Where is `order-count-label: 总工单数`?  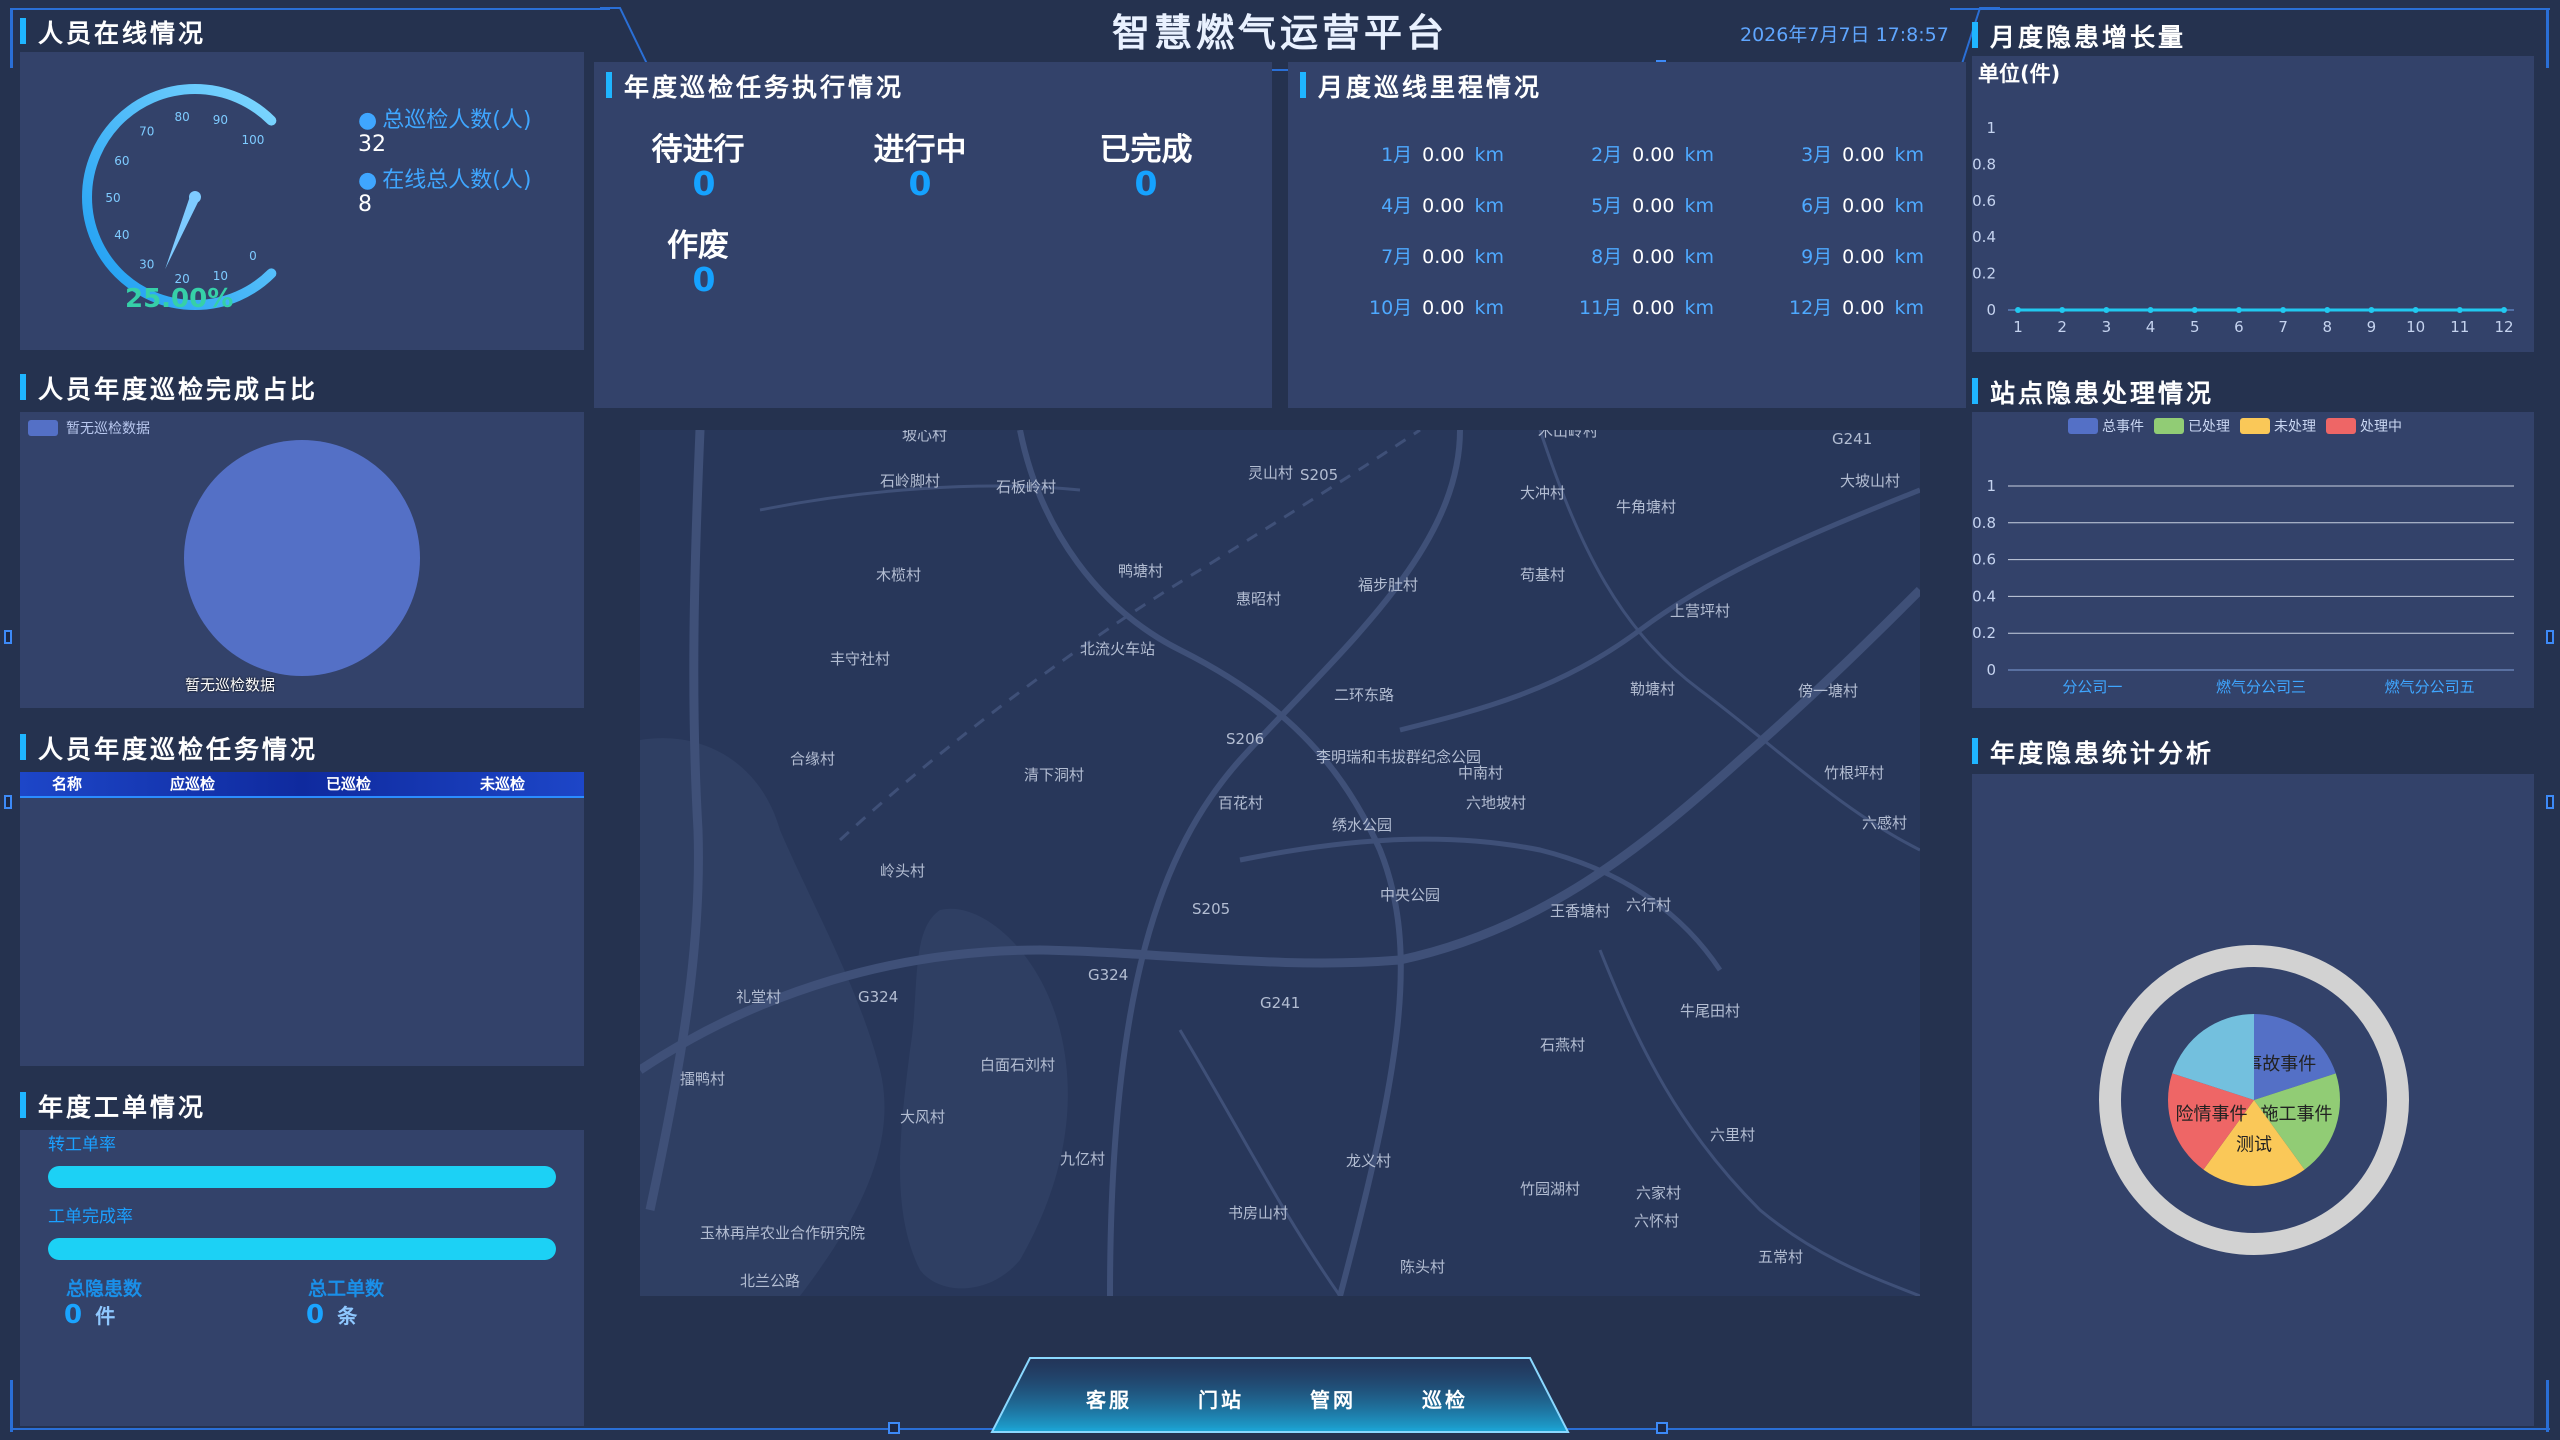
order-count-label: 总工单数 is located at coordinates (346, 1289).